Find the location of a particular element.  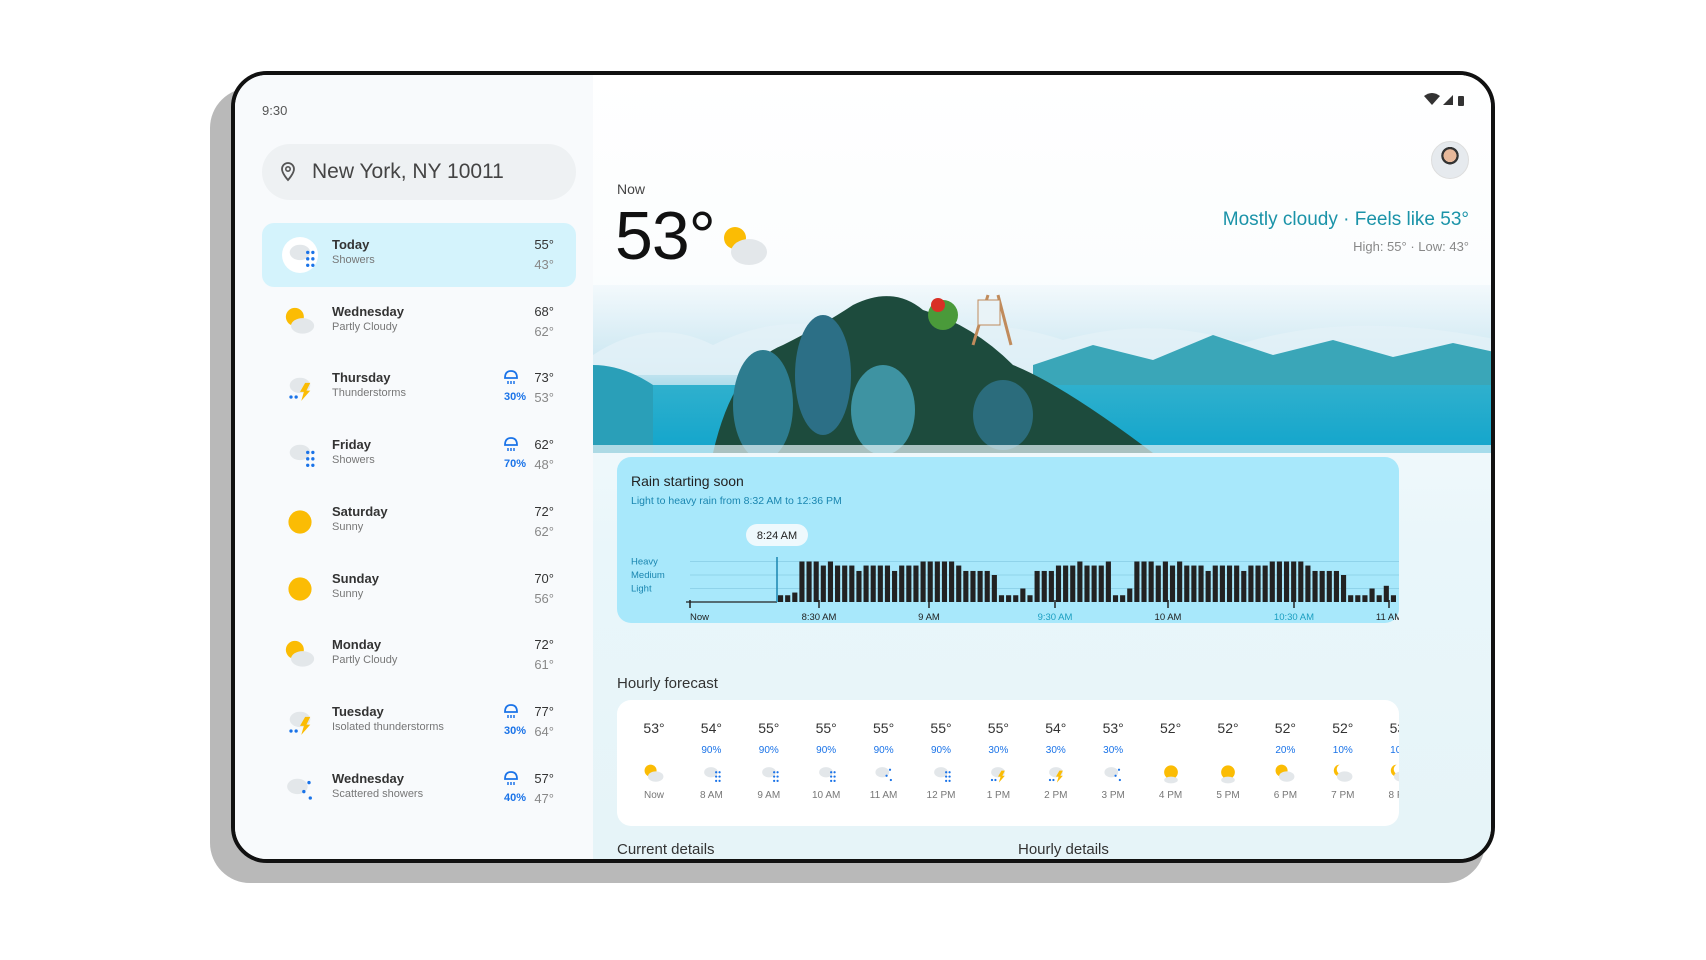

mostly-sunny-icon is located at coordinates (1228, 774).